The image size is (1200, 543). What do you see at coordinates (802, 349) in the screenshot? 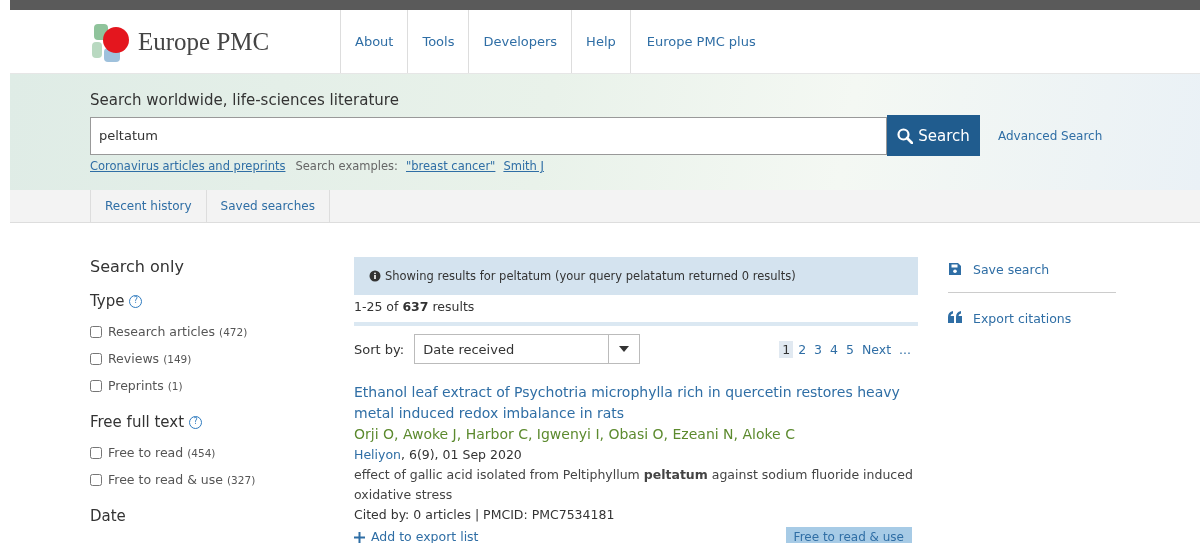
I see `page-link: 2` at bounding box center [802, 349].